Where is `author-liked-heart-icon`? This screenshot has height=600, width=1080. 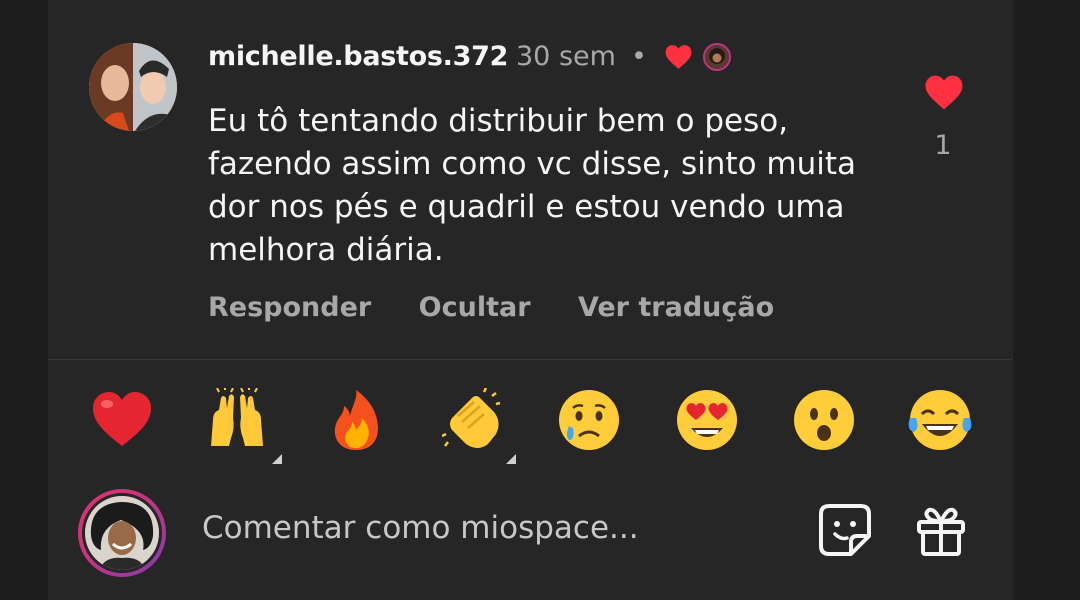 author-liked-heart-icon is located at coordinates (678, 57).